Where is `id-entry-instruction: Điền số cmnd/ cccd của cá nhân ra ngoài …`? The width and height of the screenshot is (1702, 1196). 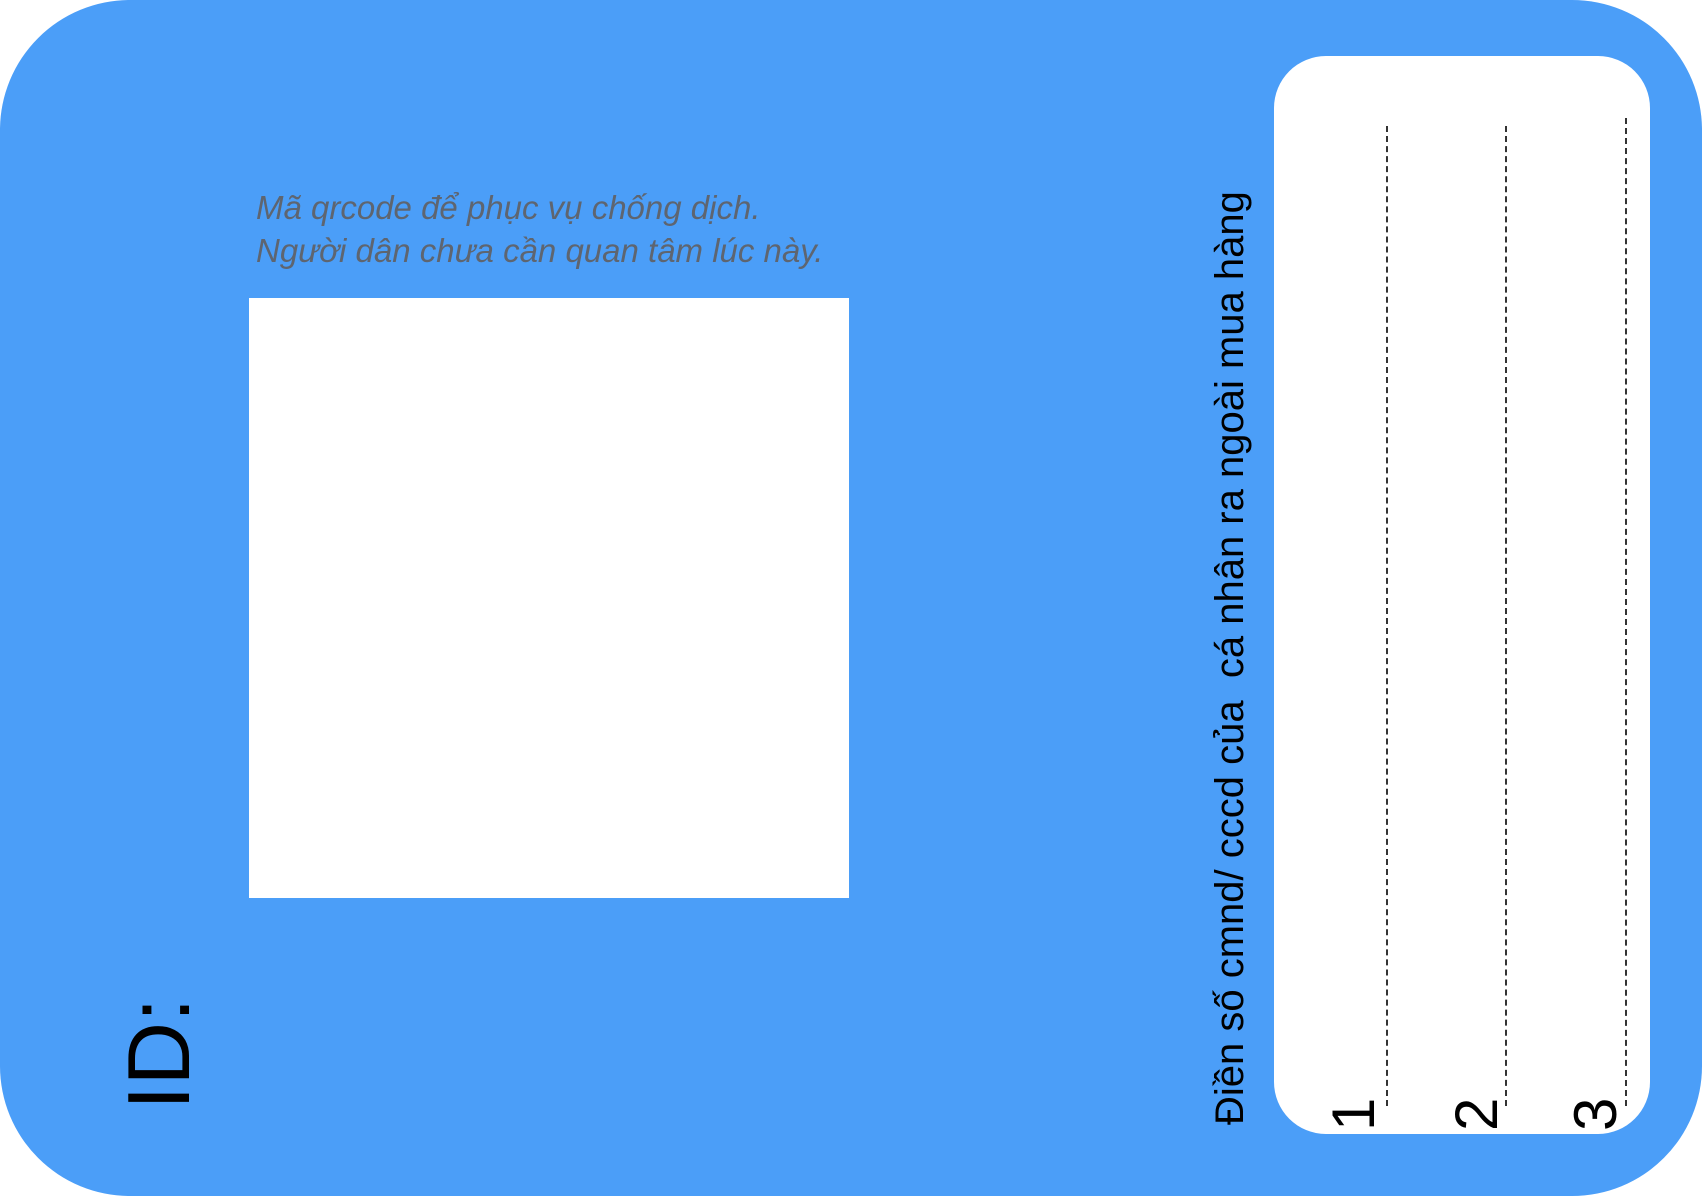 id-entry-instruction: Điền số cmnd/ cccd của cá nhân ra ngoài … is located at coordinates (1230, 658).